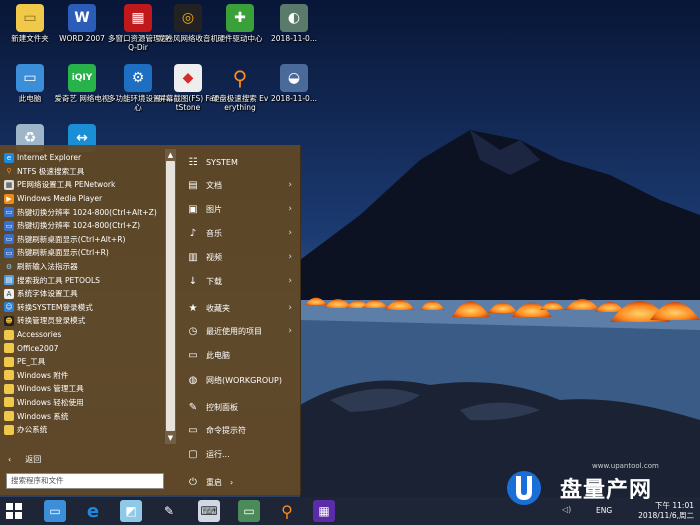 This screenshot has height=525, width=700. What do you see at coordinates (31, 362) in the screenshot?
I see `program-label: PE_工具` at bounding box center [31, 362].